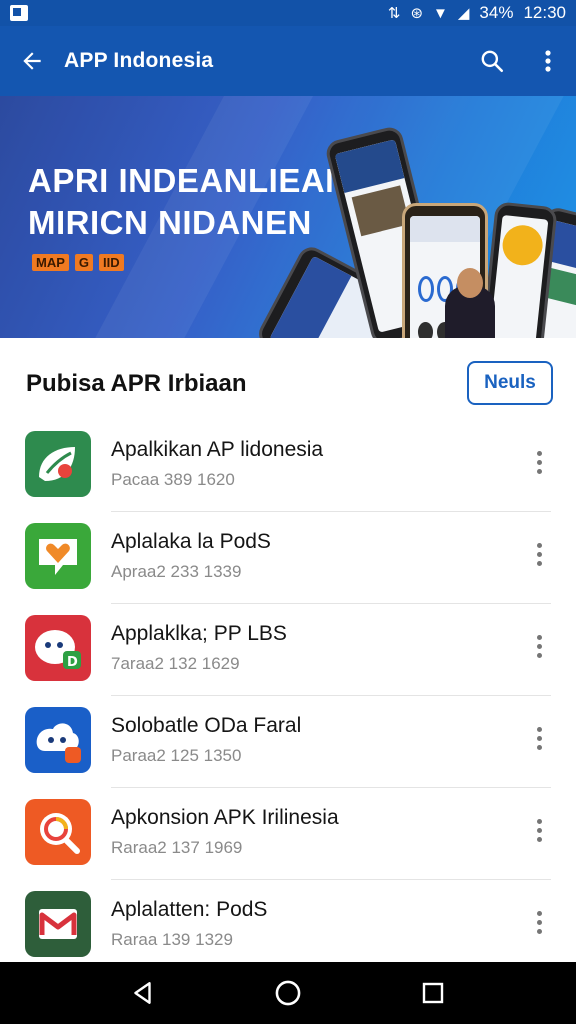  I want to click on banner-tag: MAP, so click(50, 262).